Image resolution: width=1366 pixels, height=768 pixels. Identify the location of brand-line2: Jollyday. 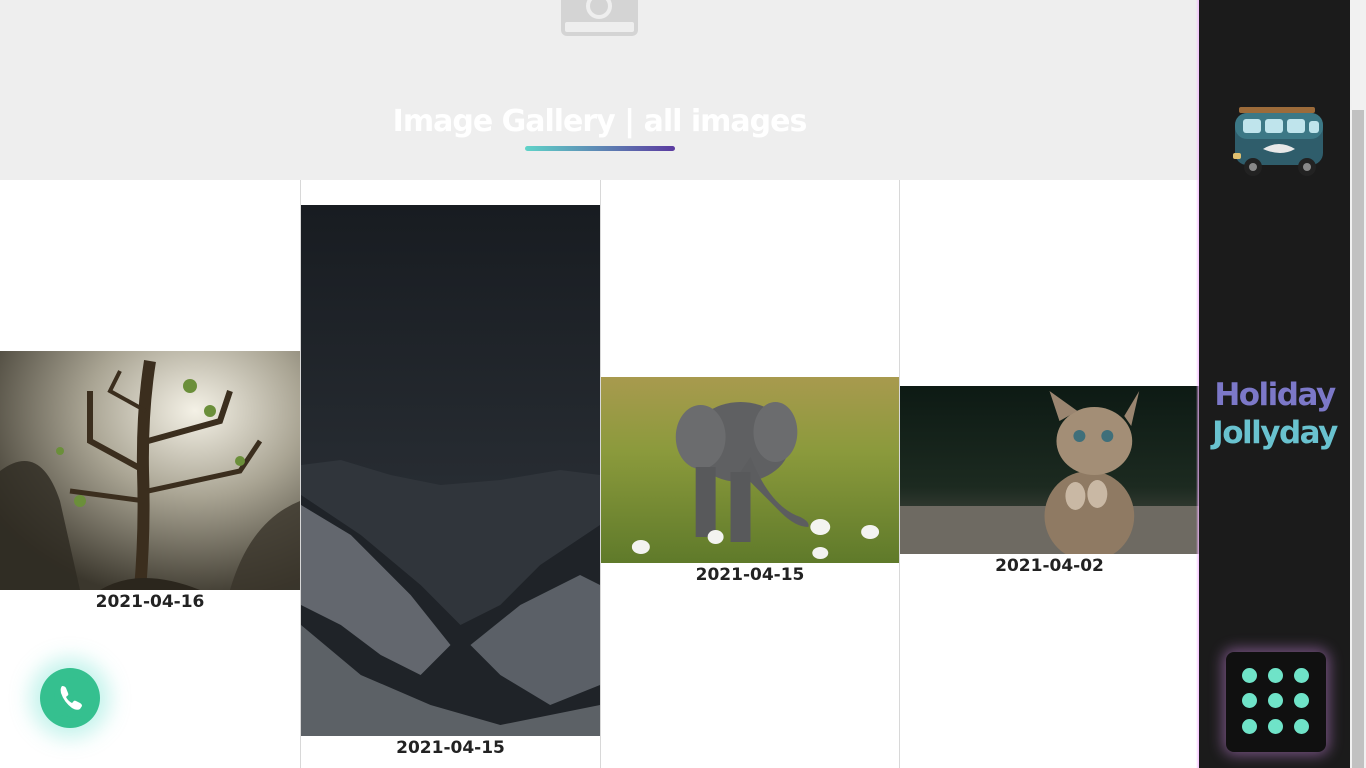
(1275, 433).